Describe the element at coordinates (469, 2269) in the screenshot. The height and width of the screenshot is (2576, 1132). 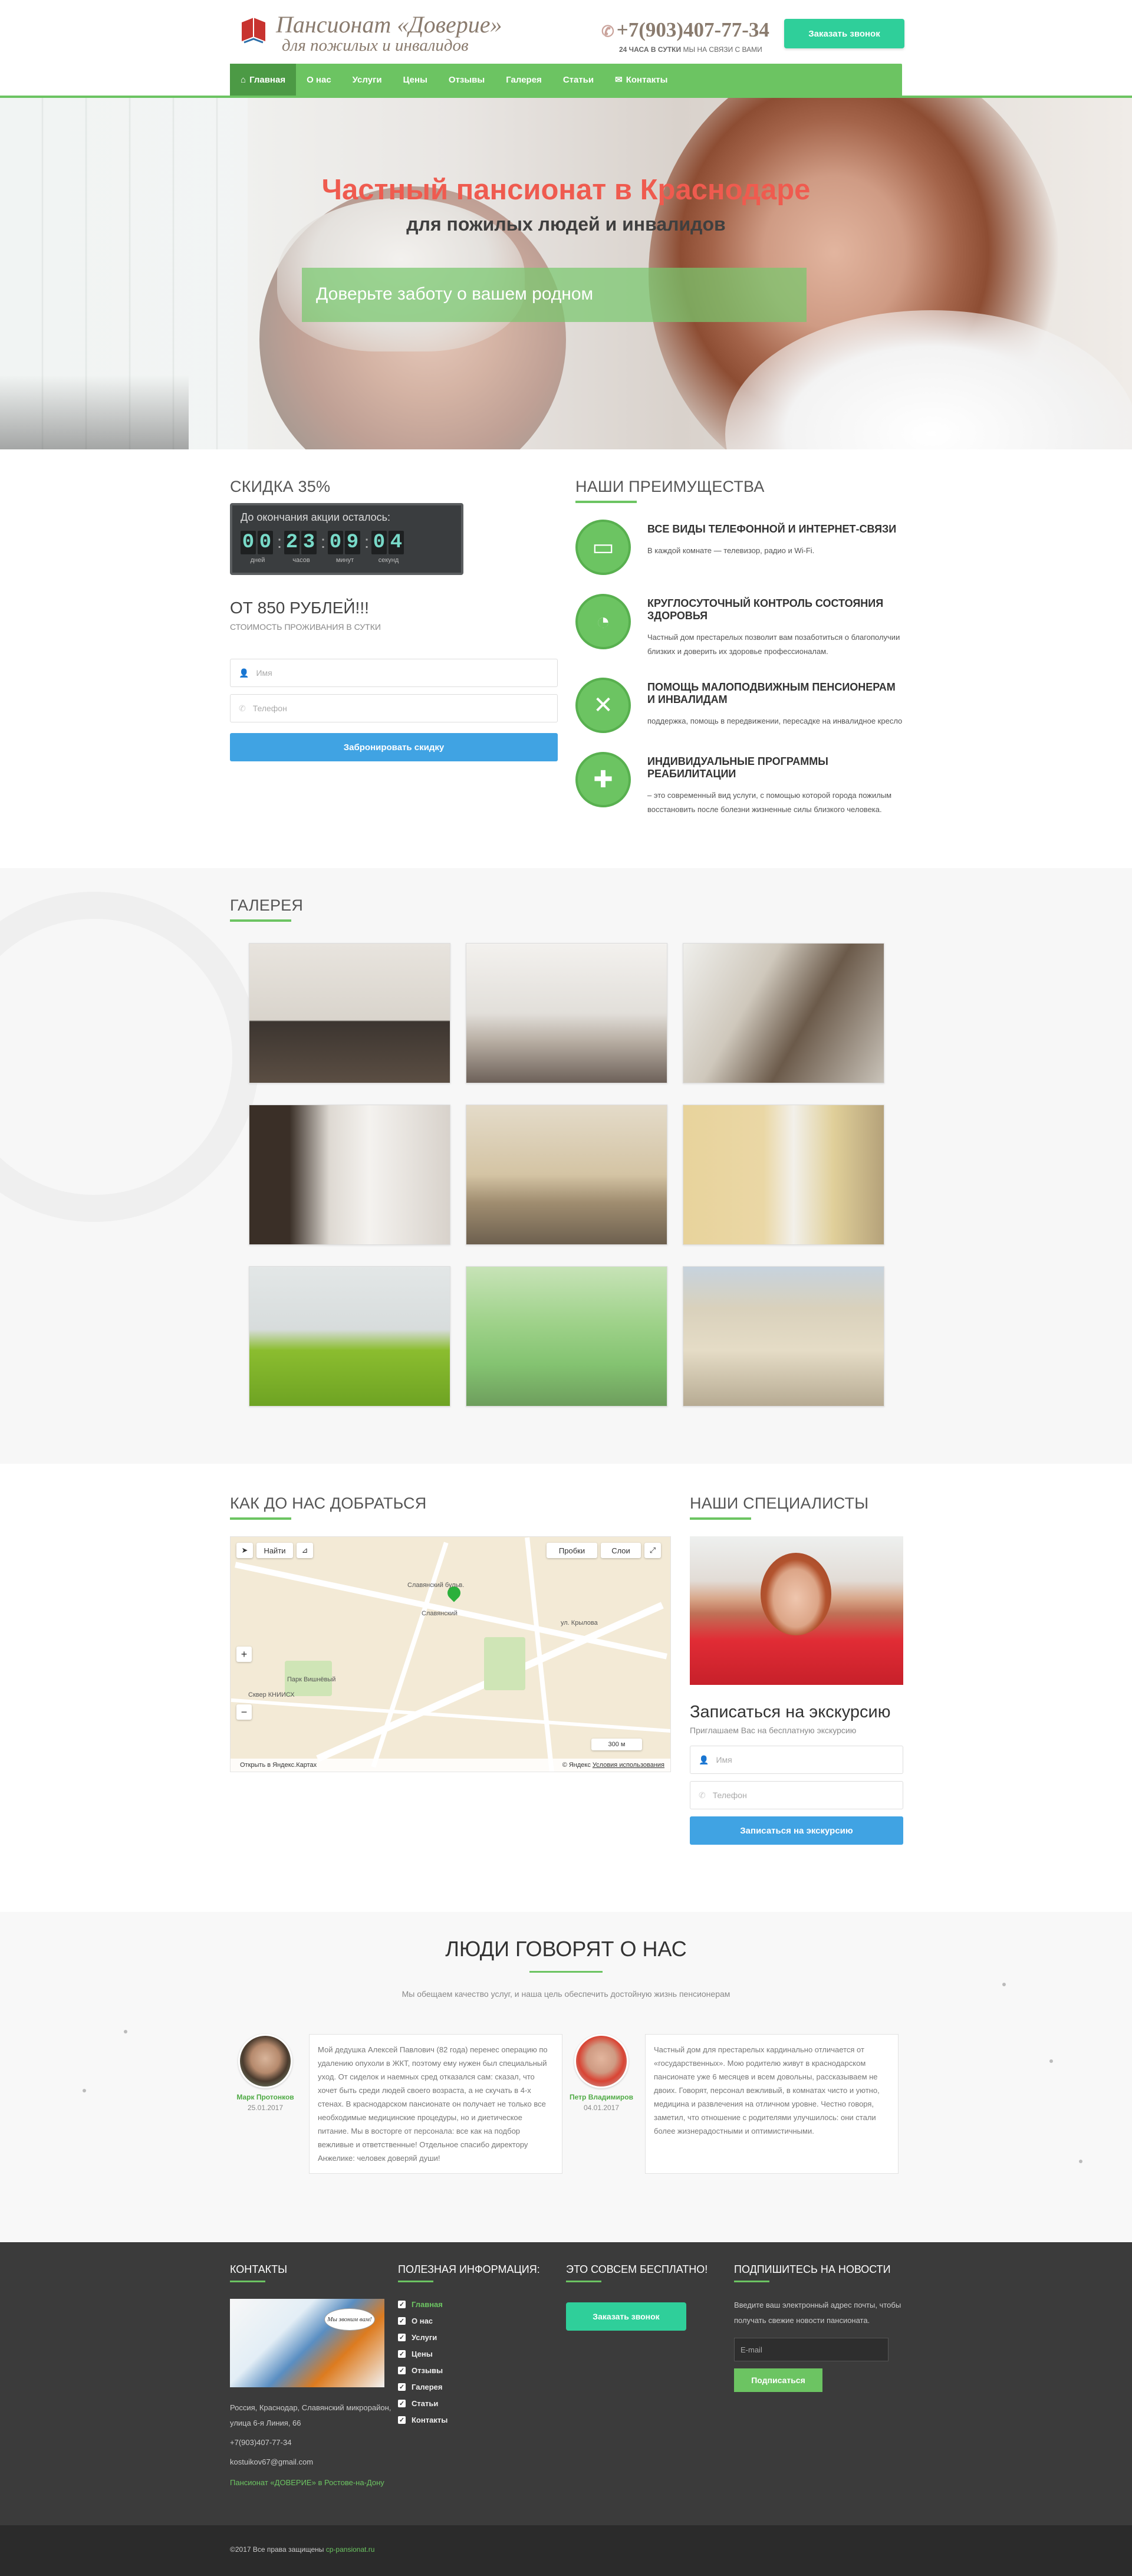
I see `footer-useful-heading: Полезная информация:` at that location.